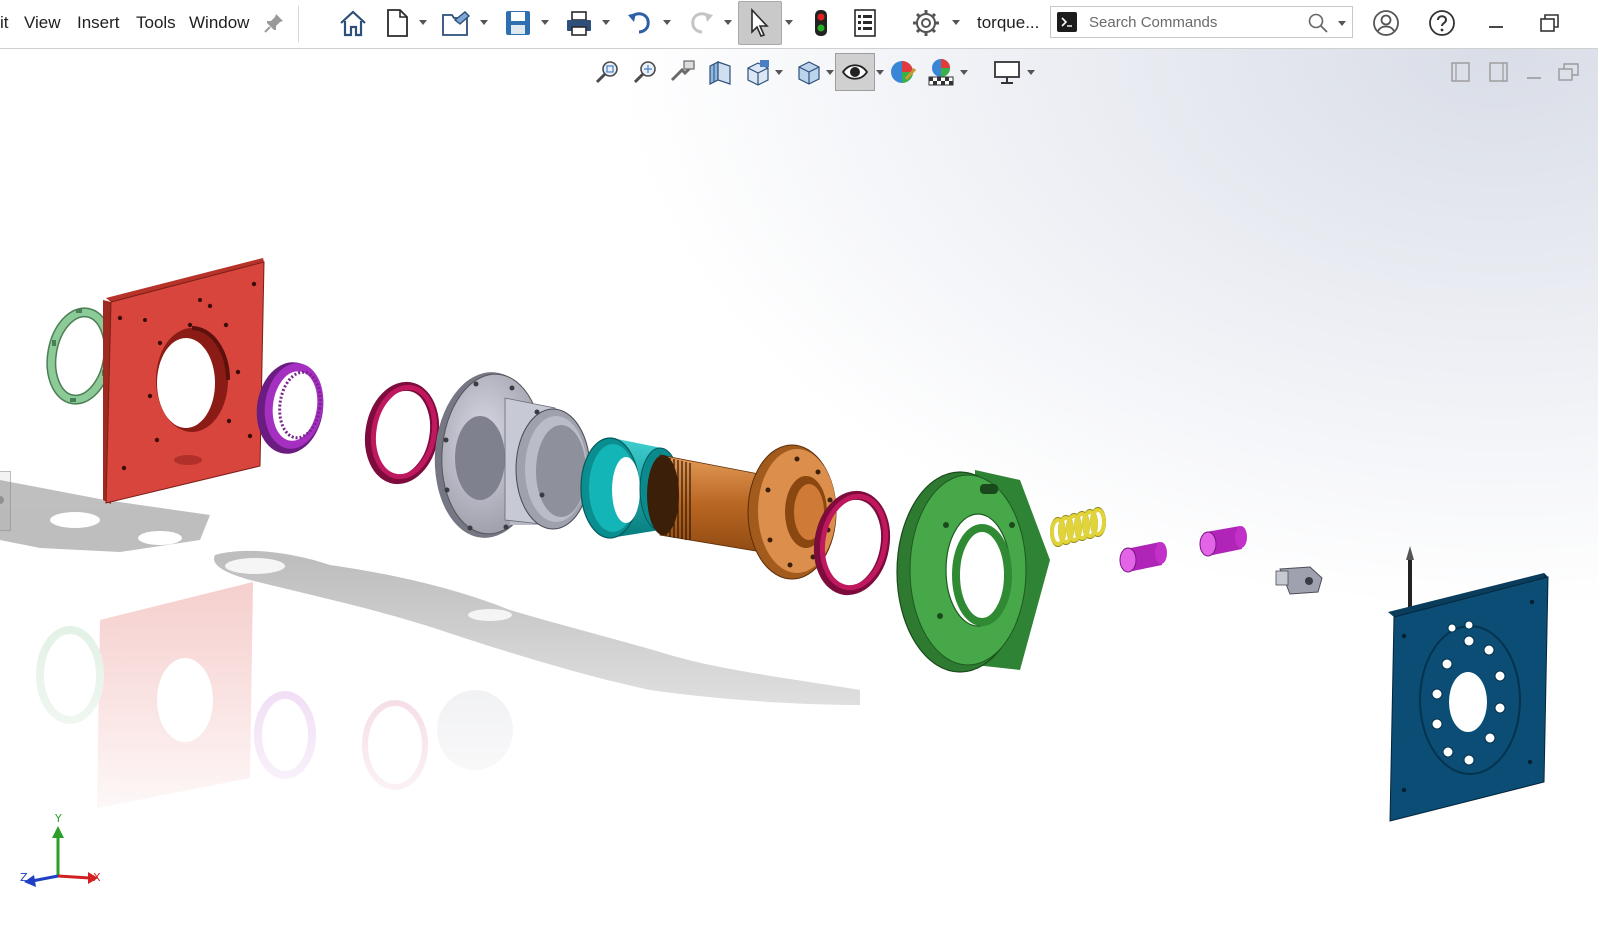  I want to click on search-icon, so click(1318, 25).